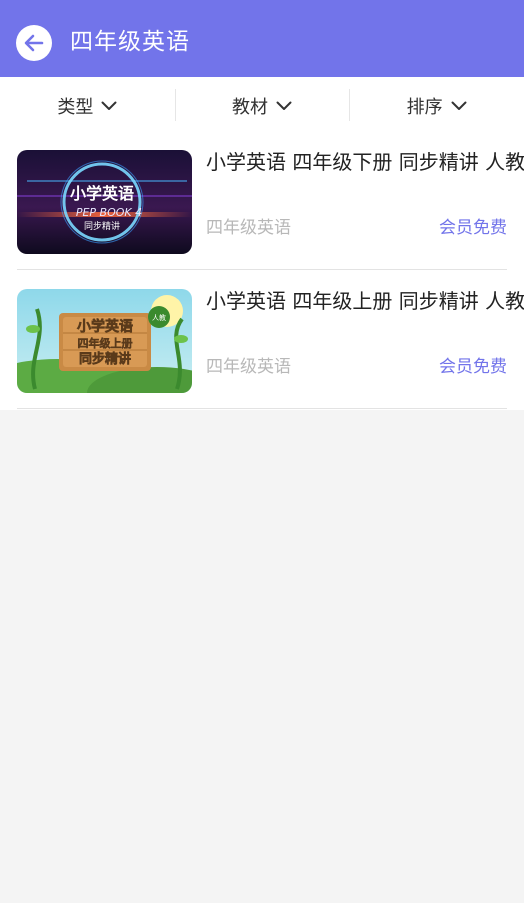 This screenshot has width=524, height=903. Describe the element at coordinates (75, 107) in the screenshot. I see `filter-type-label: 类型` at that location.